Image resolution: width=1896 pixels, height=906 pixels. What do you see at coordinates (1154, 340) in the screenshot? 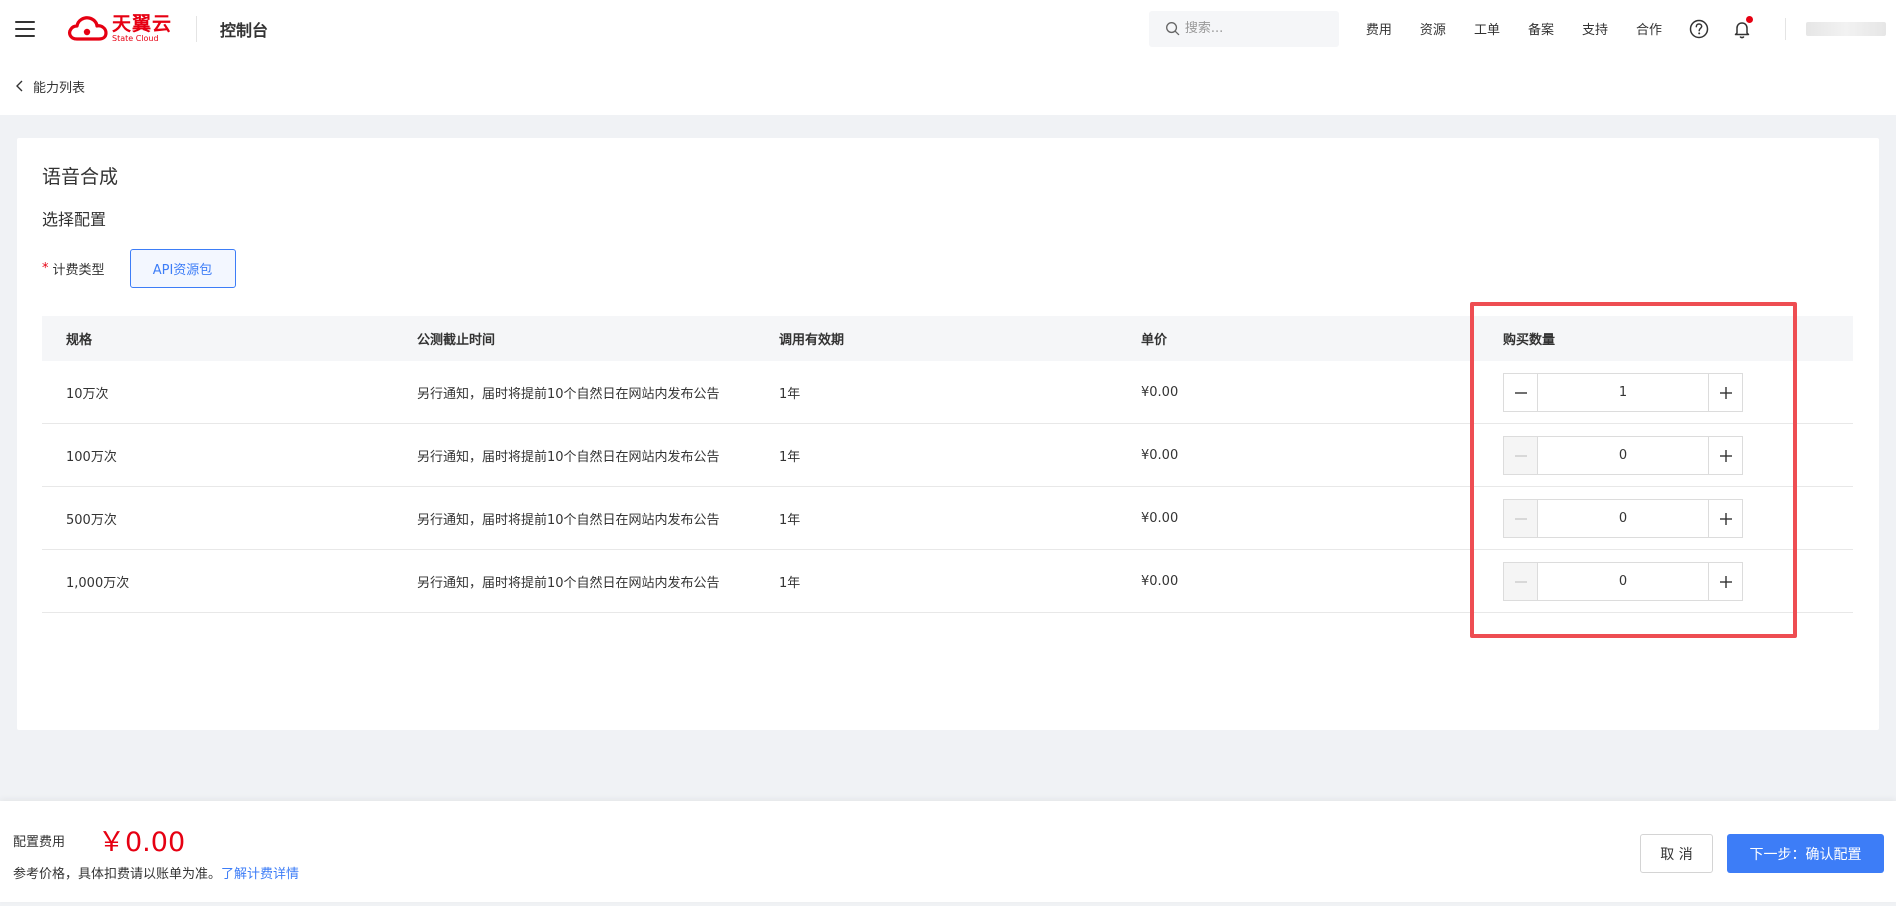
I see `header-price: 单价` at bounding box center [1154, 340].